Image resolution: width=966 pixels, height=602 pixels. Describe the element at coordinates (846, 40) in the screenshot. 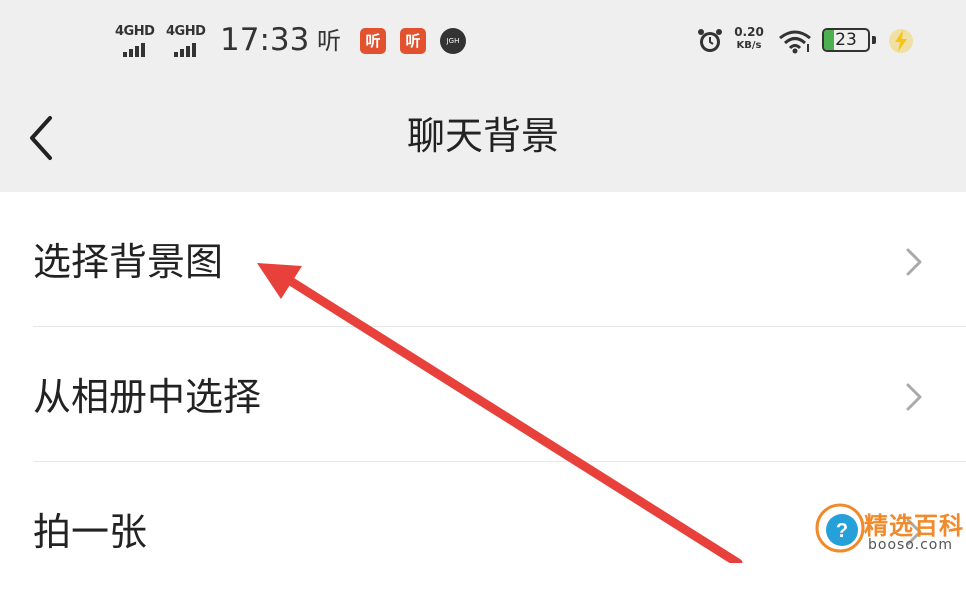

I see `battery-level: 23` at that location.